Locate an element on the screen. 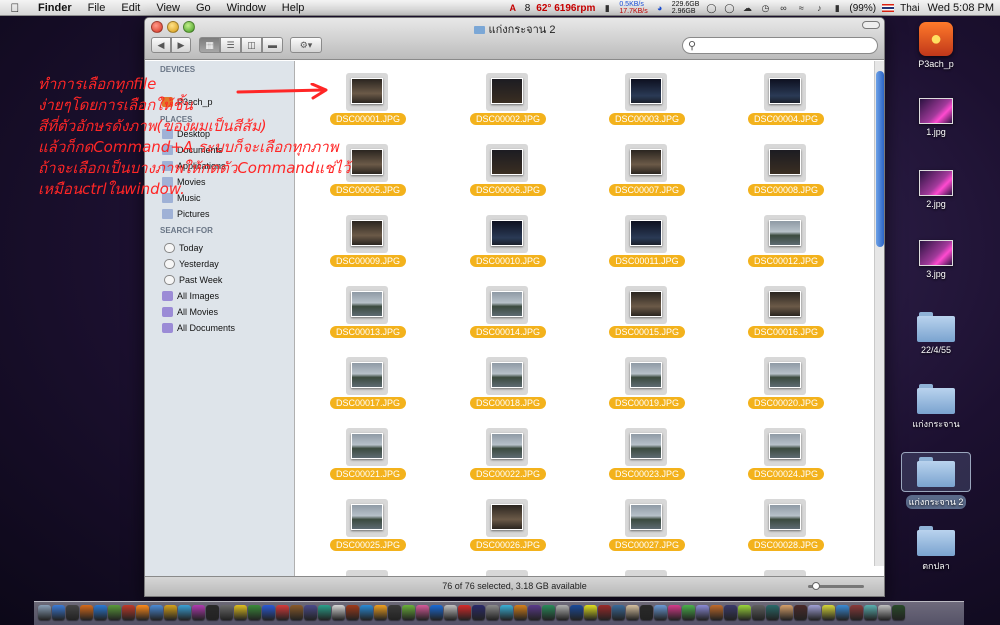 This screenshot has width=1000, height=625. file-item: DSC00007.JPG is located at coordinates (645, 169).